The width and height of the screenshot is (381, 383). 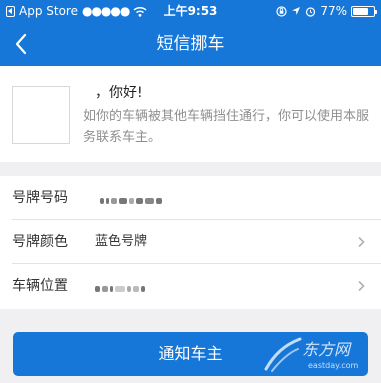 What do you see at coordinates (361, 11) in the screenshot?
I see `battery-level-fill` at bounding box center [361, 11].